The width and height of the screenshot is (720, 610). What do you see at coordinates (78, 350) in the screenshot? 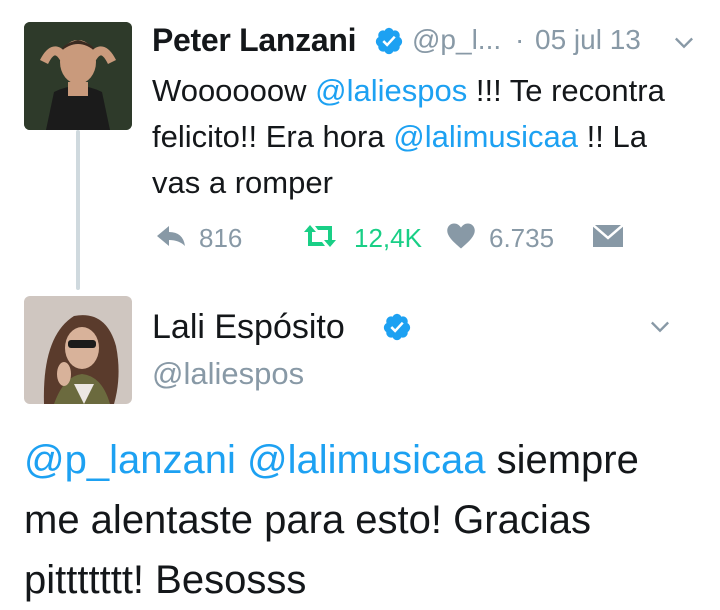
I see `avatar-lali-esposito` at bounding box center [78, 350].